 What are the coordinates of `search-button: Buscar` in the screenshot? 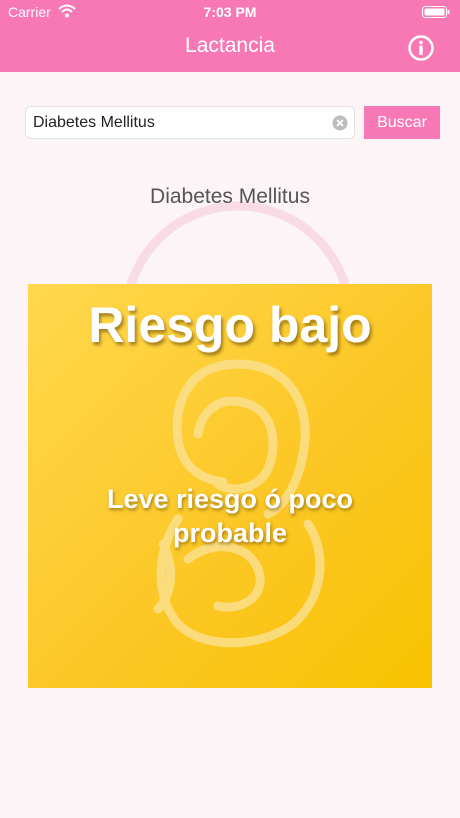 It's located at (402, 122).